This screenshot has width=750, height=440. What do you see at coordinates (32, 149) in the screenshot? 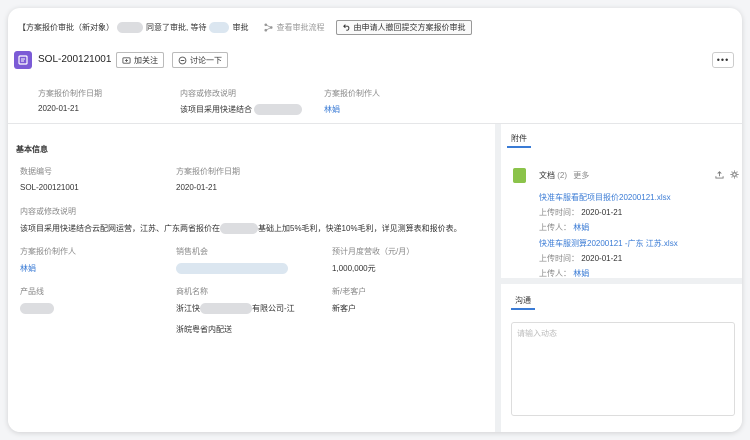
I see `basic-info-heading: 基本信息` at bounding box center [32, 149].